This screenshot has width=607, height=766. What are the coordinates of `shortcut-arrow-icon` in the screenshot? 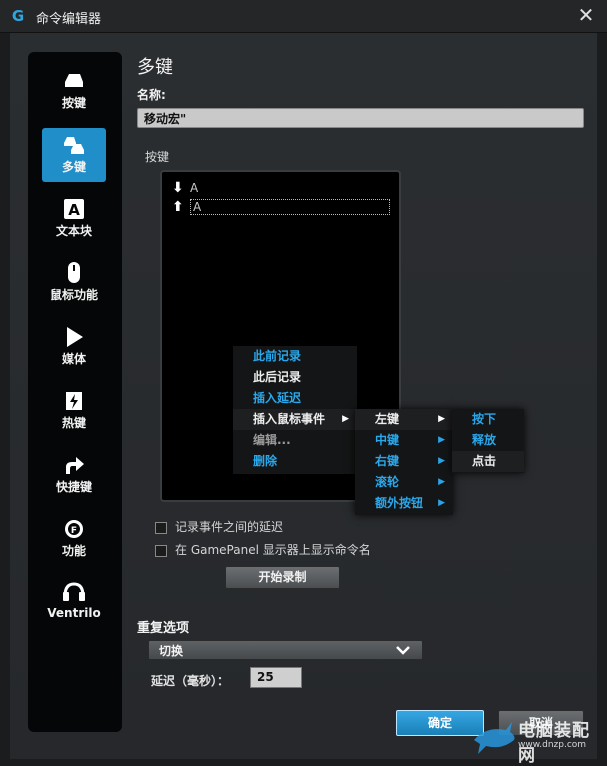 It's located at (75, 465).